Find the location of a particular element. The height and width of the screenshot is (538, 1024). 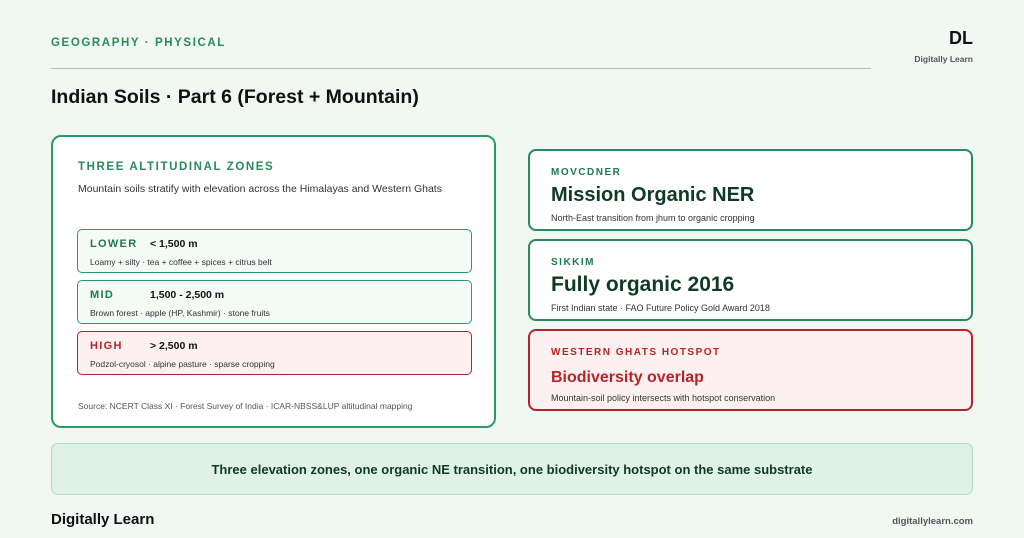

footer-brand: Digitally Learn is located at coordinates (103, 519).